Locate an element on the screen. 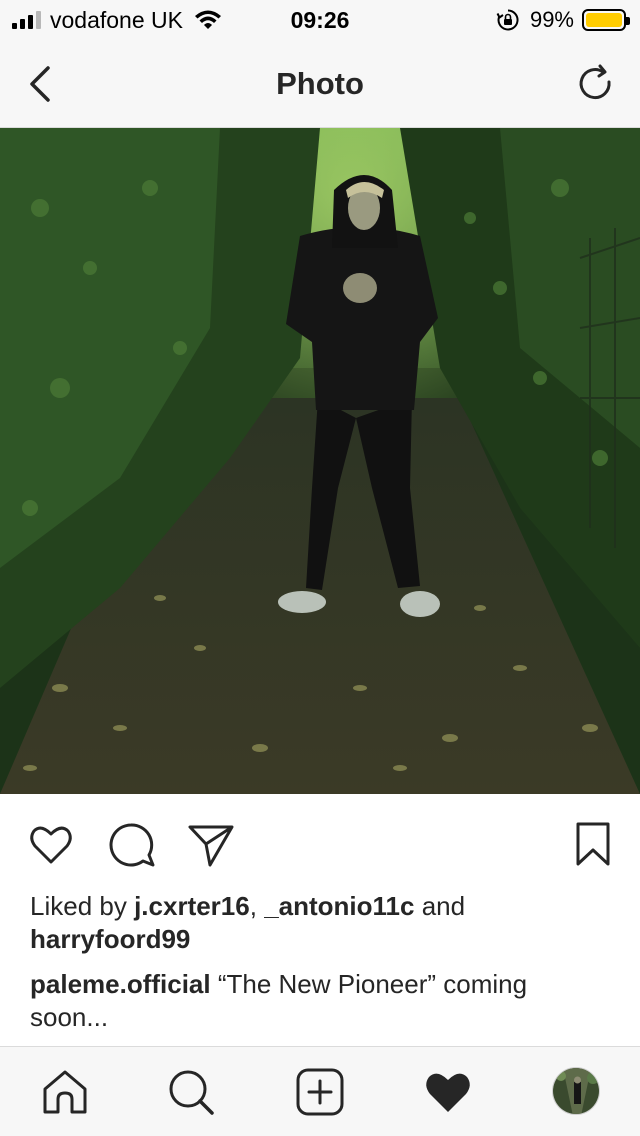 Image resolution: width=640 pixels, height=1136 pixels. battery-icon is located at coordinates (606, 20).